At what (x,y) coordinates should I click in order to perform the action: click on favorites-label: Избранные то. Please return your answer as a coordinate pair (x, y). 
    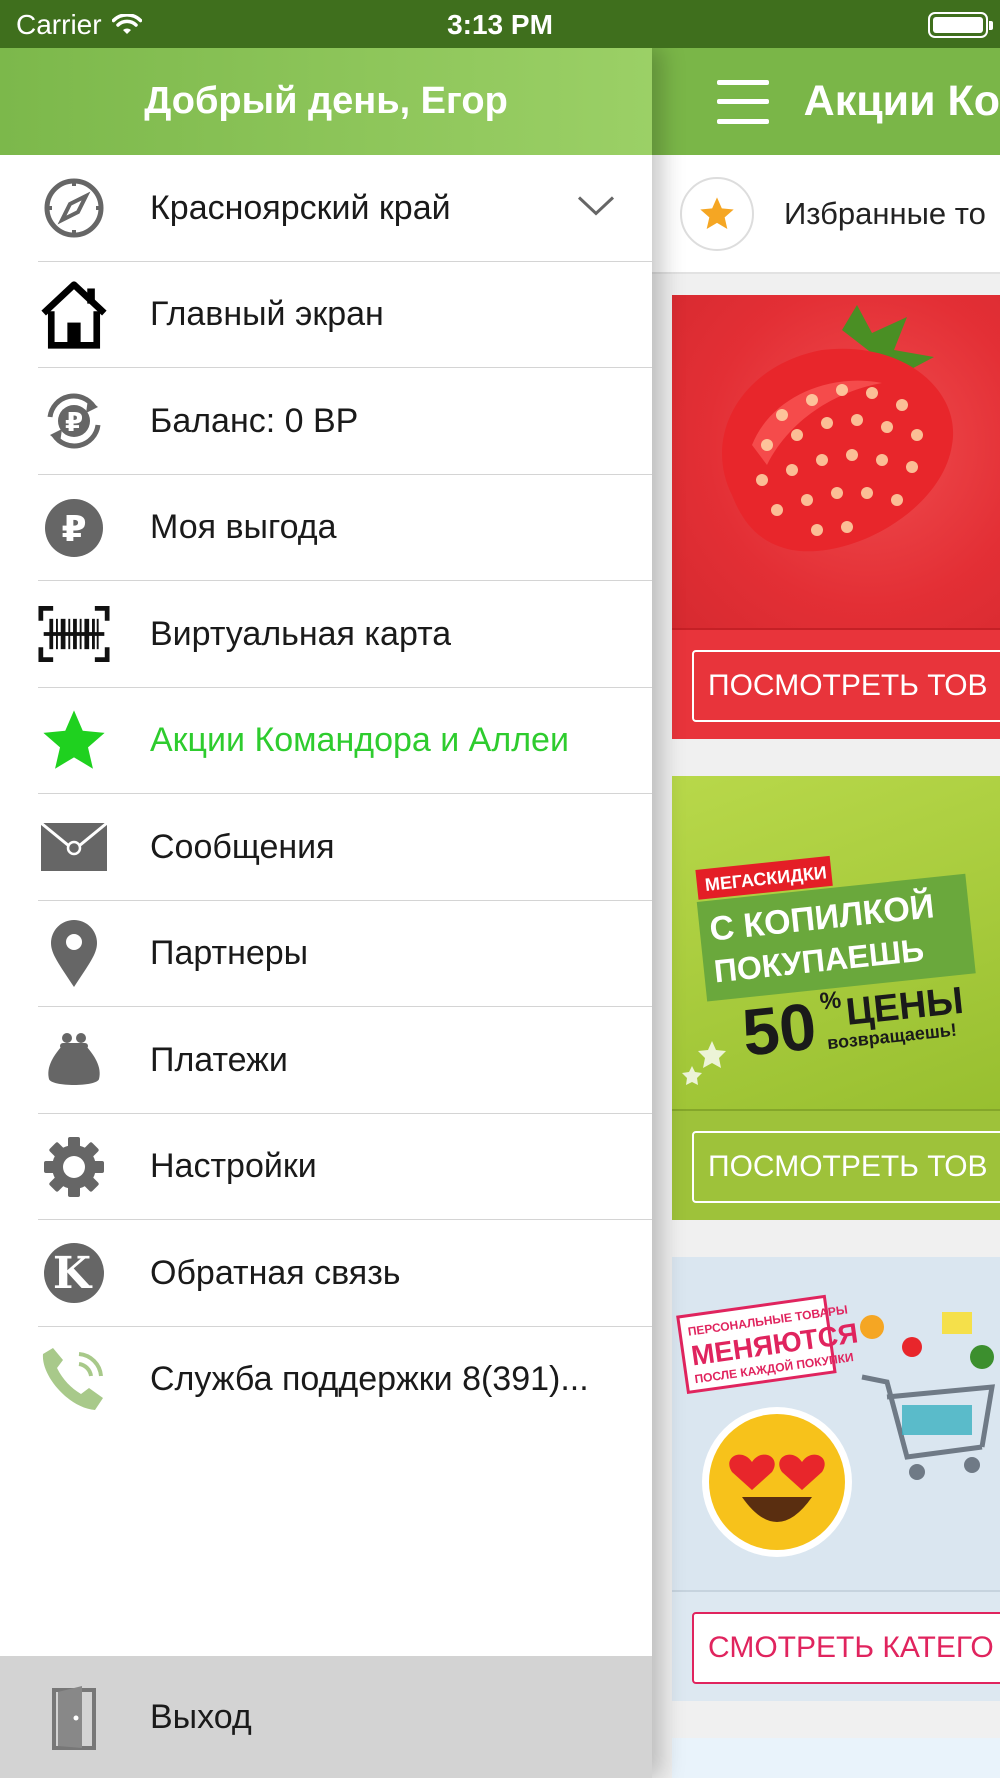
    Looking at the image, I should click on (885, 213).